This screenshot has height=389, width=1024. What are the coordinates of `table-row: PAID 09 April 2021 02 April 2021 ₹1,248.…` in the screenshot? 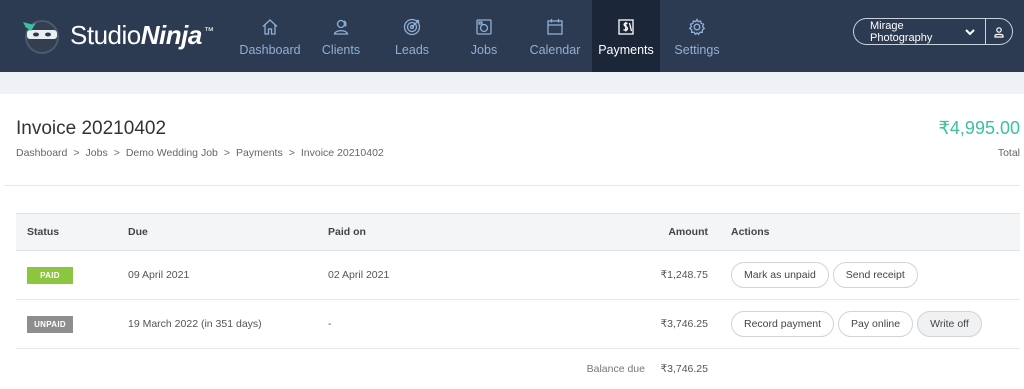 It's located at (518, 275).